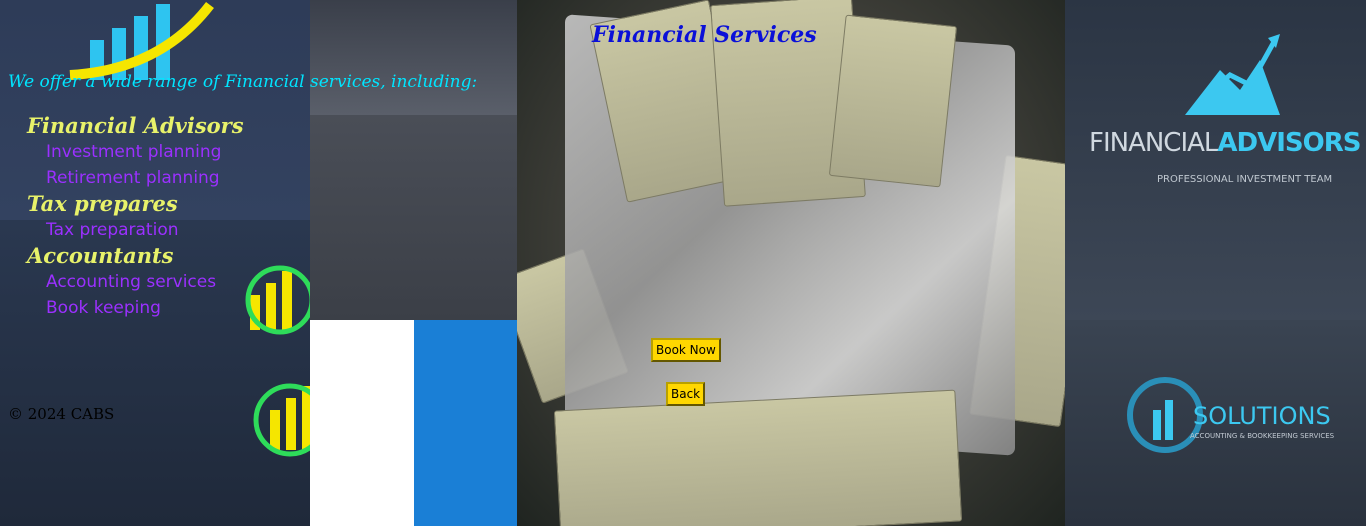 This screenshot has width=1366, height=526. What do you see at coordinates (133, 178) in the screenshot?
I see `service-item-retirement-planning: Retirement planning` at bounding box center [133, 178].